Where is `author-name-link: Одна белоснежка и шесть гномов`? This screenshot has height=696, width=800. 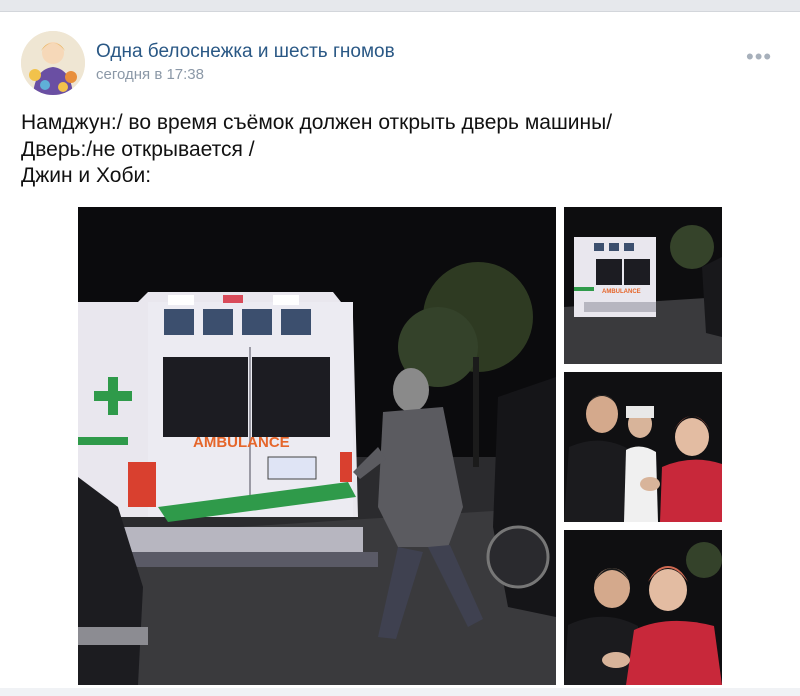 author-name-link: Одна белоснежка и шесть гномов is located at coordinates (245, 52).